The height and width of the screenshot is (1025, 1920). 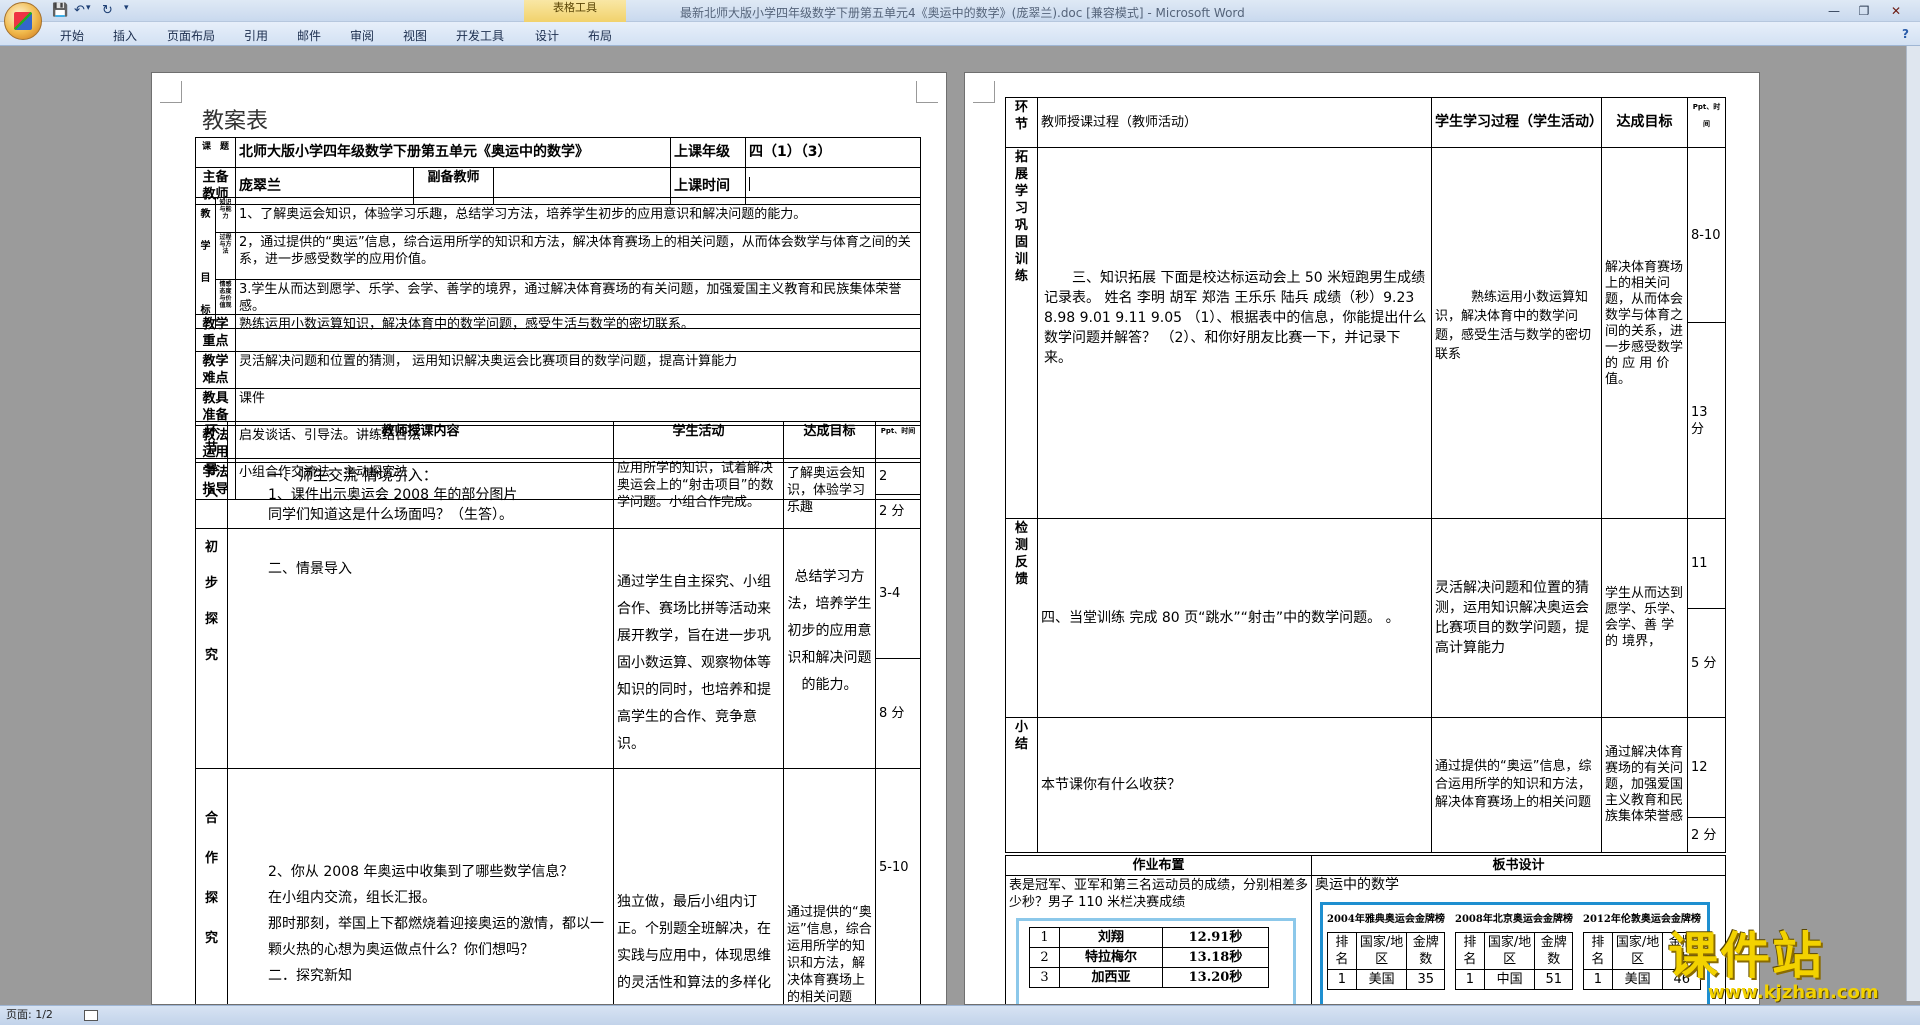 I want to click on student-activity: 熟练运用小数运算知识，解决体育中的数学问题，感受生活与数学的密切联系, so click(x=1516, y=333).